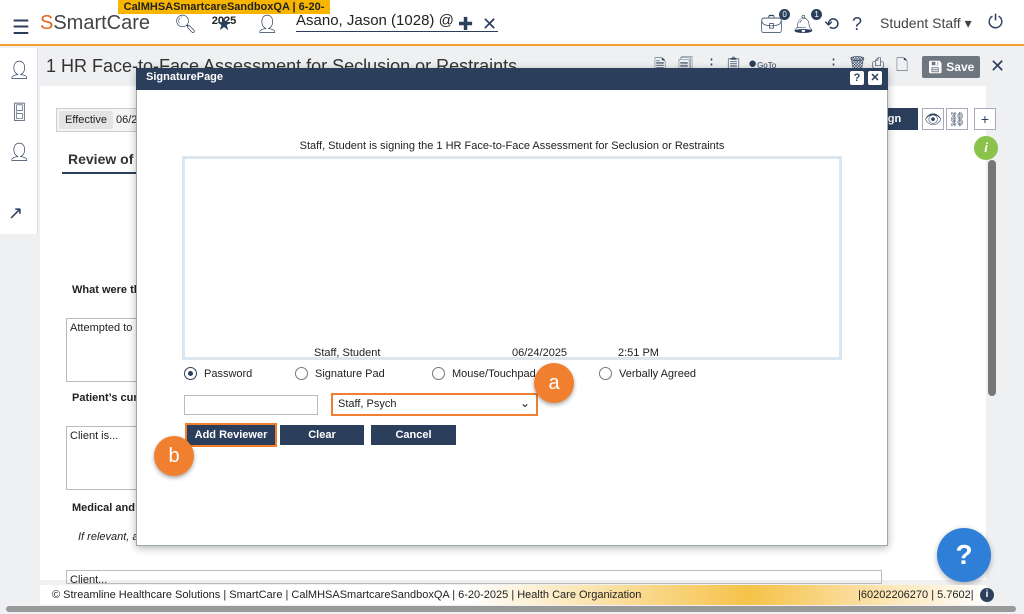 Image resolution: width=1024 pixels, height=614 pixels. I want to click on door-icon: 🚪︎, so click(19, 112).